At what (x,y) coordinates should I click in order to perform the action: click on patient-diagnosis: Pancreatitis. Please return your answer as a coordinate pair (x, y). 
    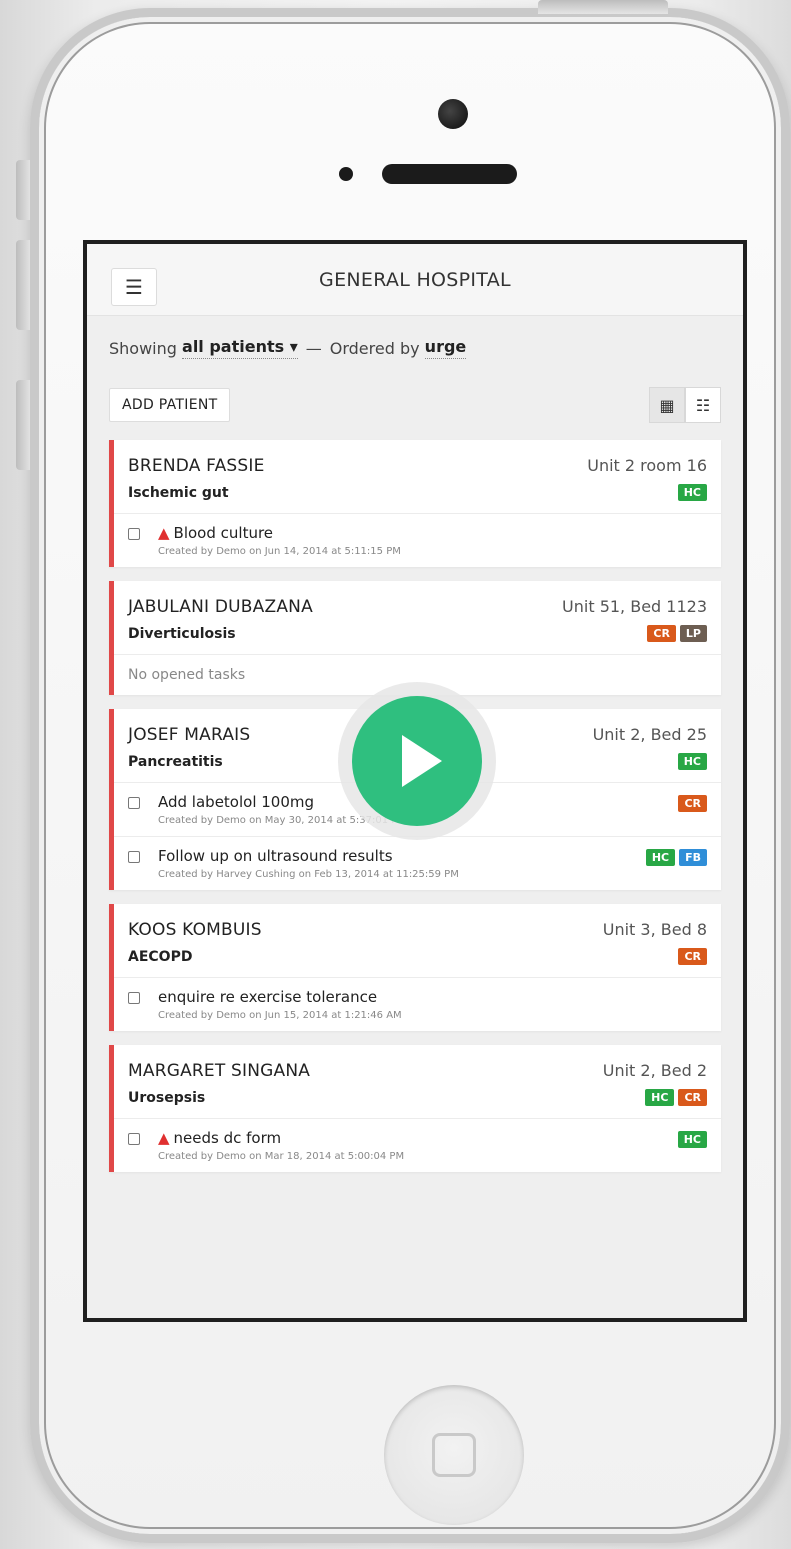
    Looking at the image, I should click on (175, 761).